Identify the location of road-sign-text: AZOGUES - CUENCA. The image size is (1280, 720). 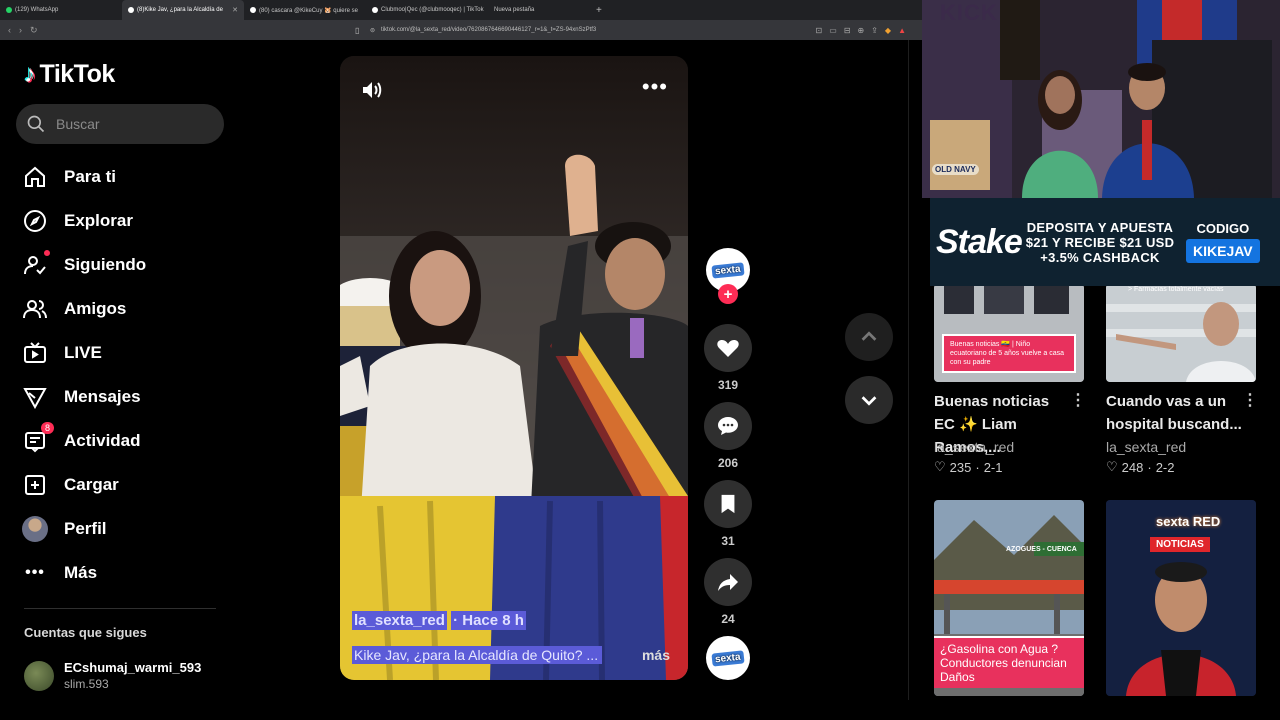
(1041, 549).